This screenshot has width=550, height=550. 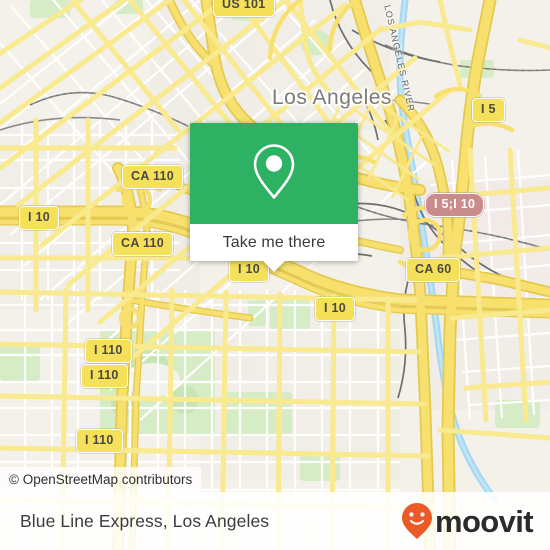 I want to click on moovit-logo: moovit, so click(x=467, y=521).